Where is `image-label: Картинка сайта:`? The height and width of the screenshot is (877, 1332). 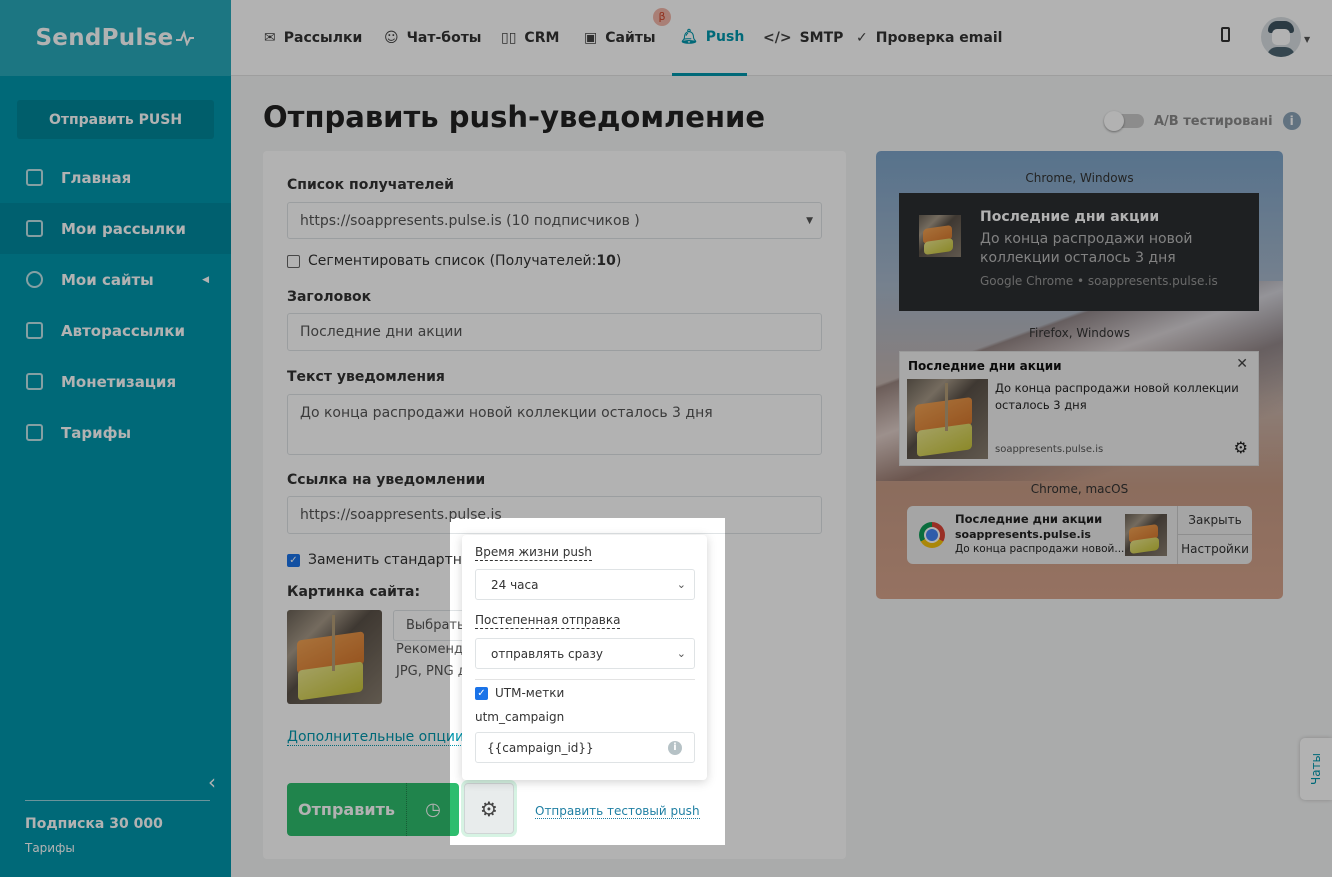 image-label: Картинка сайта: is located at coordinates (354, 592).